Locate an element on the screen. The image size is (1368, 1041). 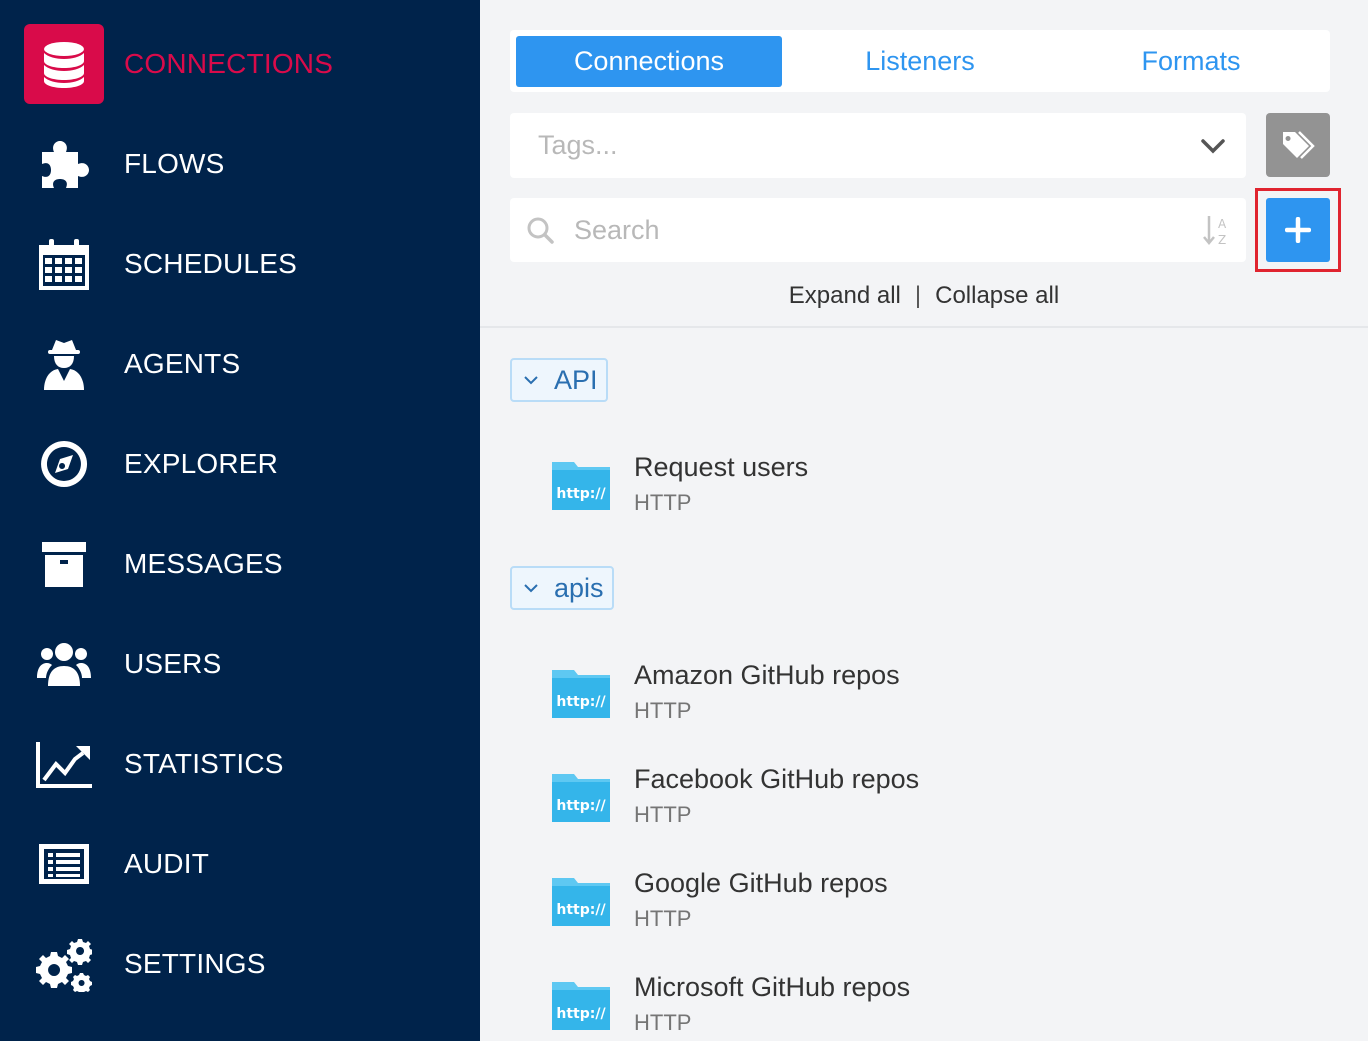
sidebar-item-label: AUDIT is located at coordinates (166, 863).